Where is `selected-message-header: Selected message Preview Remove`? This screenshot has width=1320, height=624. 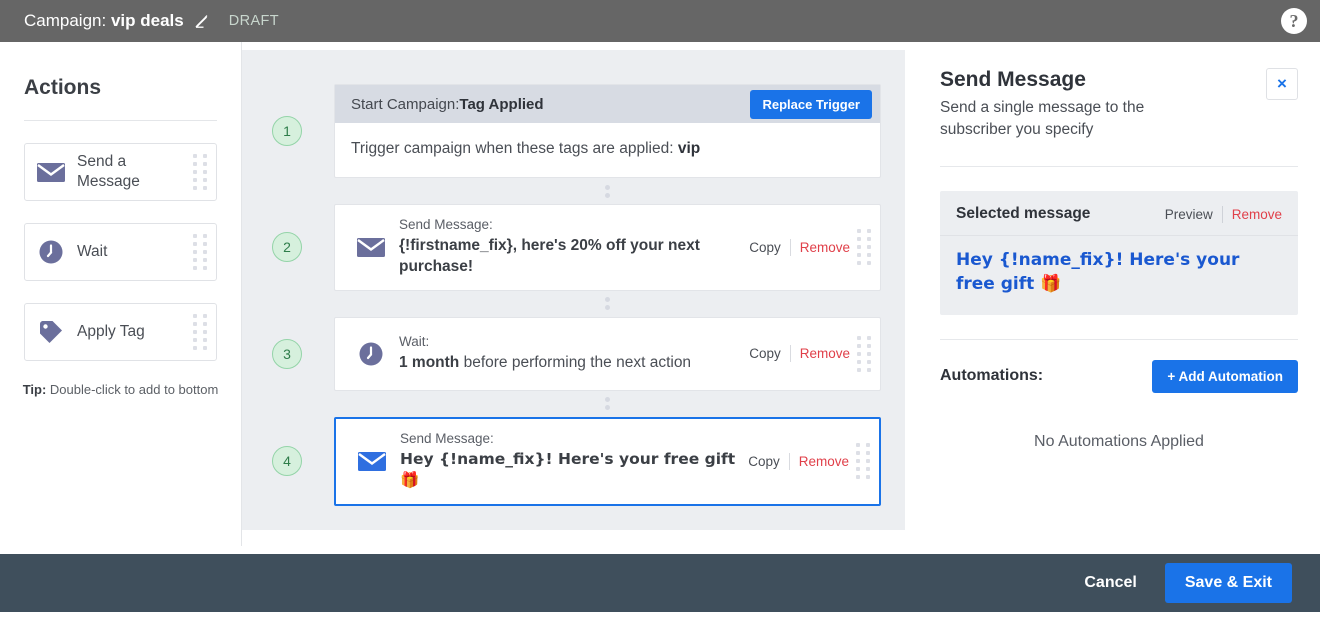
selected-message-header: Selected message Preview Remove is located at coordinates (1119, 214).